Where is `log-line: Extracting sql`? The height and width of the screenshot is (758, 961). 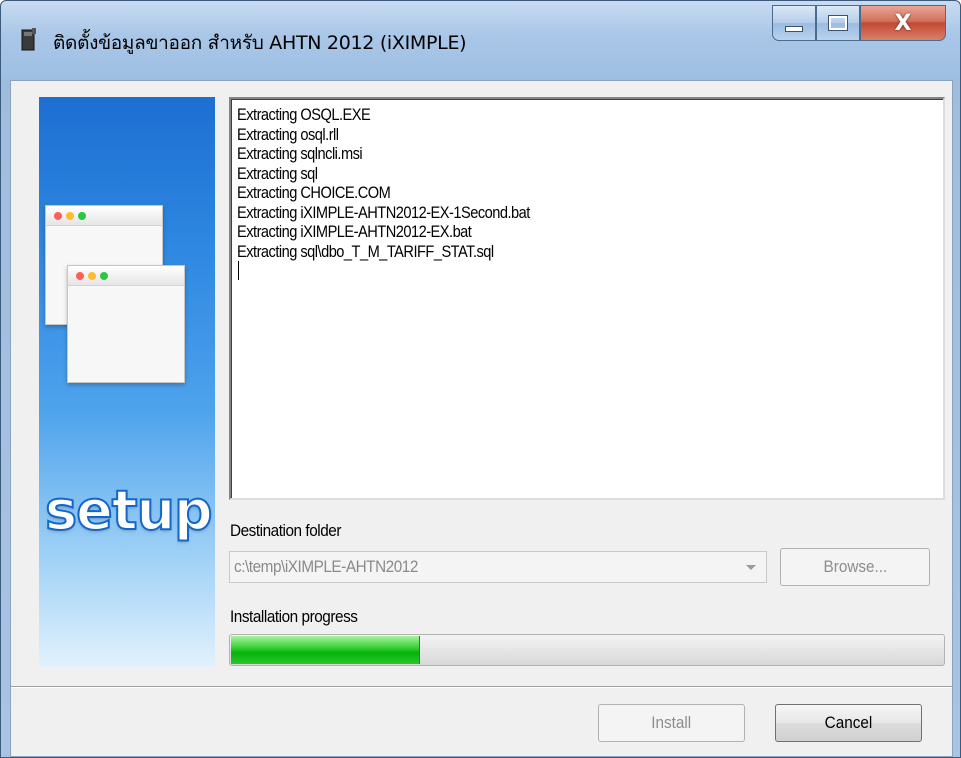
log-line: Extracting sql is located at coordinates (277, 173).